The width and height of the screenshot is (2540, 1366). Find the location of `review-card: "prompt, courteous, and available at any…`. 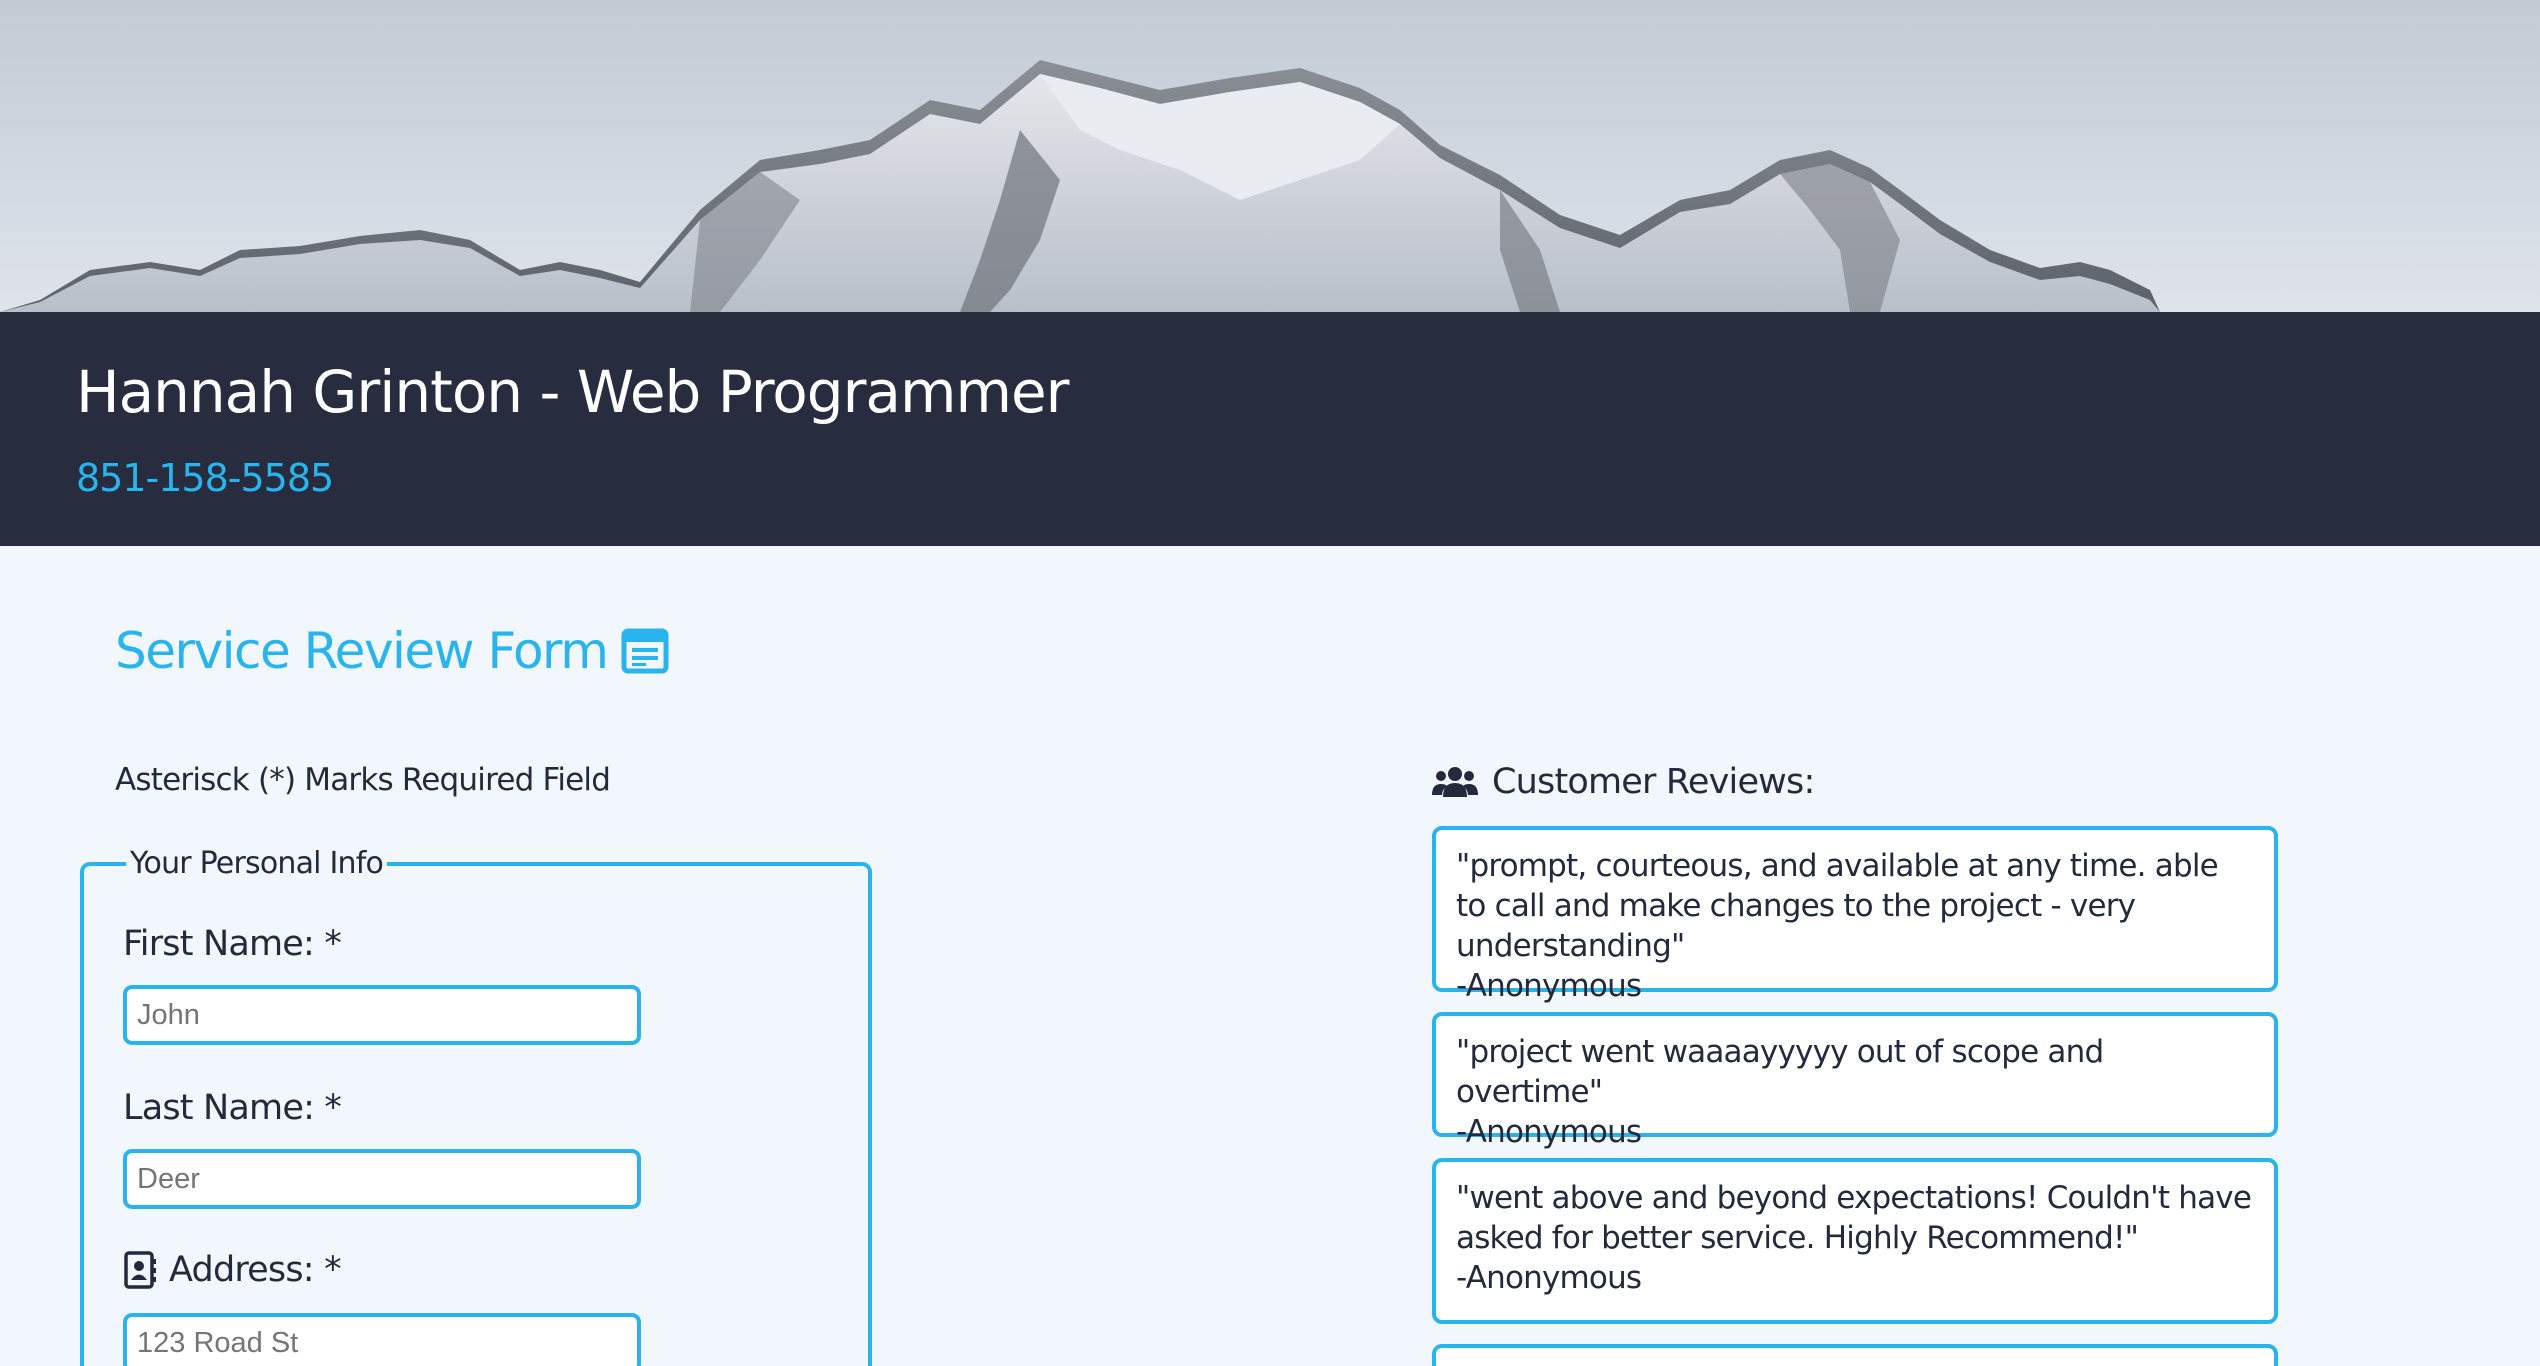

review-card: "prompt, courteous, and available at any… is located at coordinates (1855, 915).